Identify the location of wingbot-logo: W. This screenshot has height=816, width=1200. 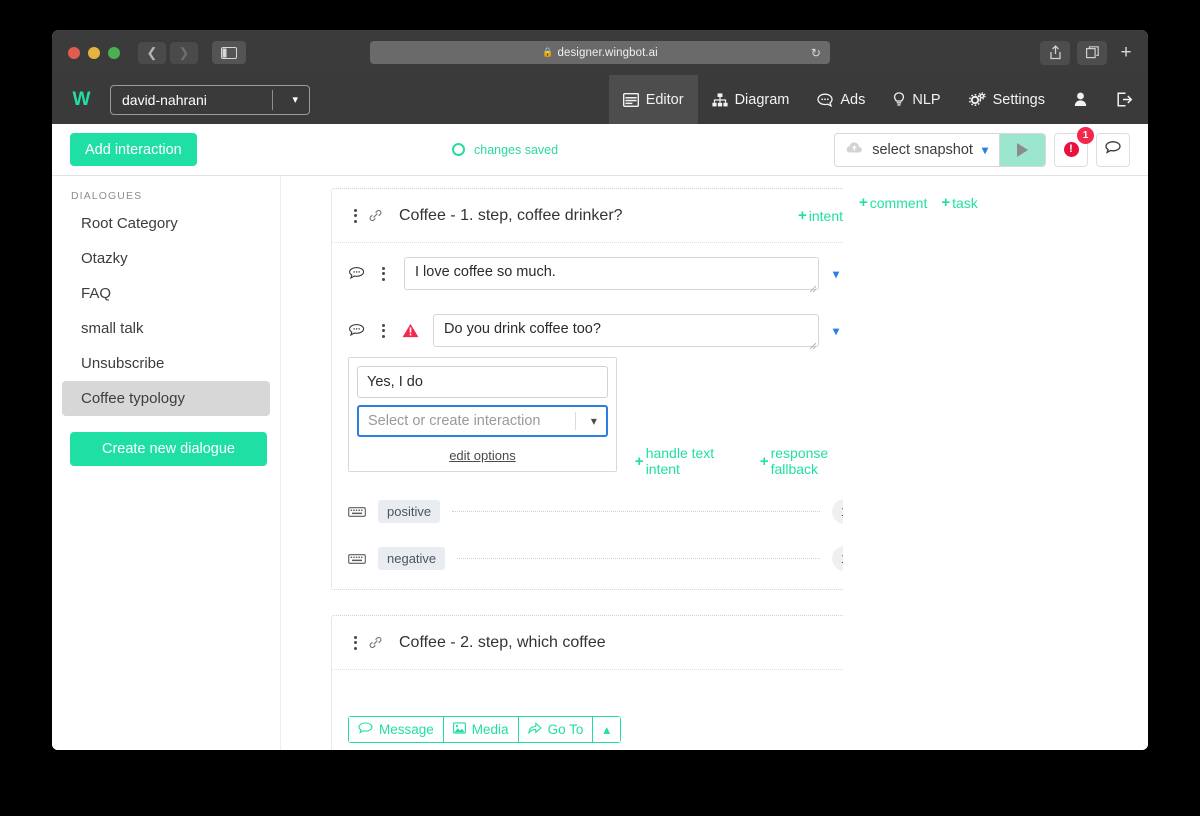
(81, 100).